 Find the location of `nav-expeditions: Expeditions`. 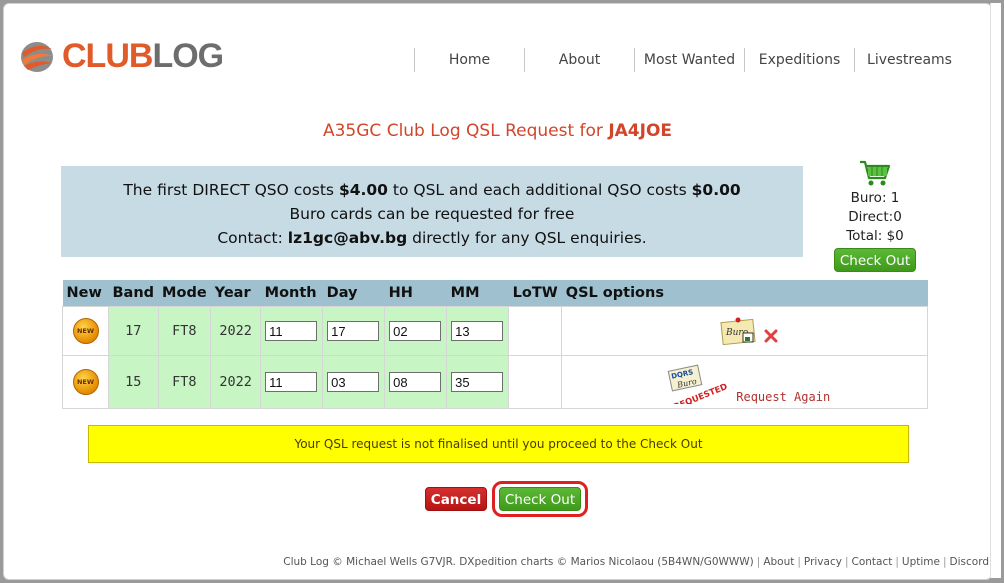

nav-expeditions: Expeditions is located at coordinates (799, 60).